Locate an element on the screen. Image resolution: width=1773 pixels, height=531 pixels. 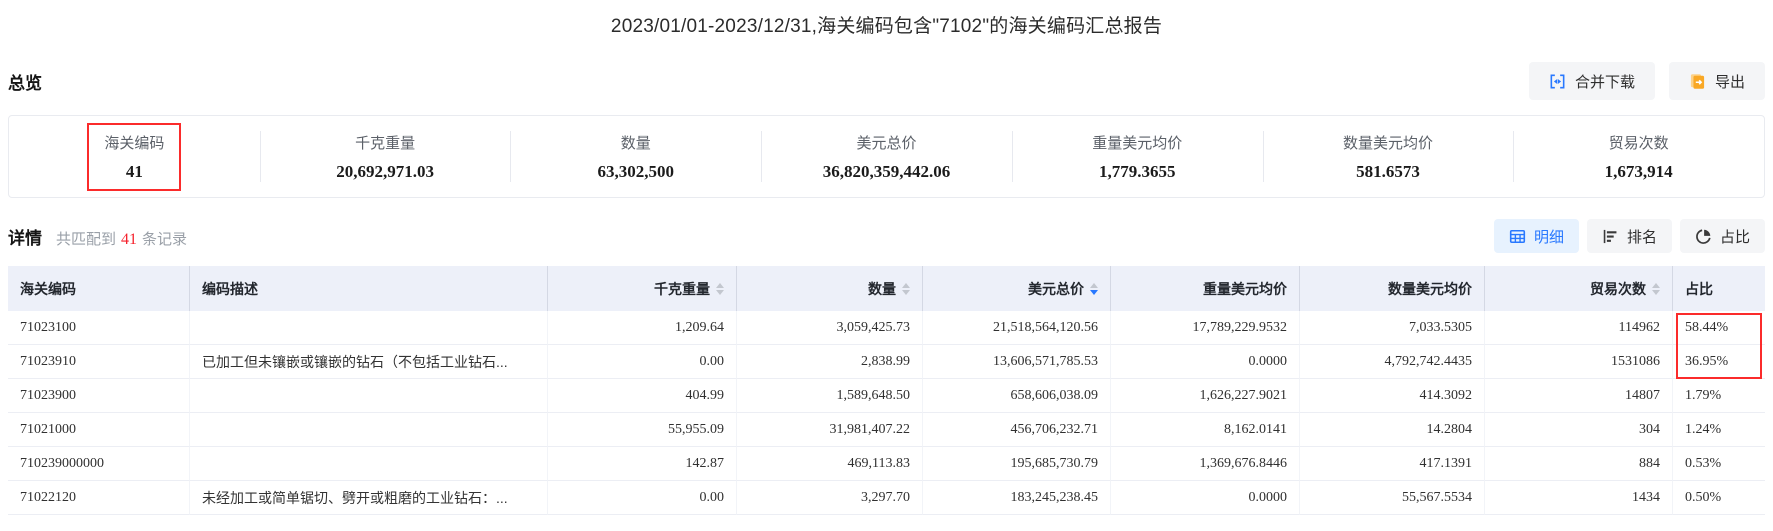
column-header-usd-per-qty: 数量美元均价 is located at coordinates (1392, 288).